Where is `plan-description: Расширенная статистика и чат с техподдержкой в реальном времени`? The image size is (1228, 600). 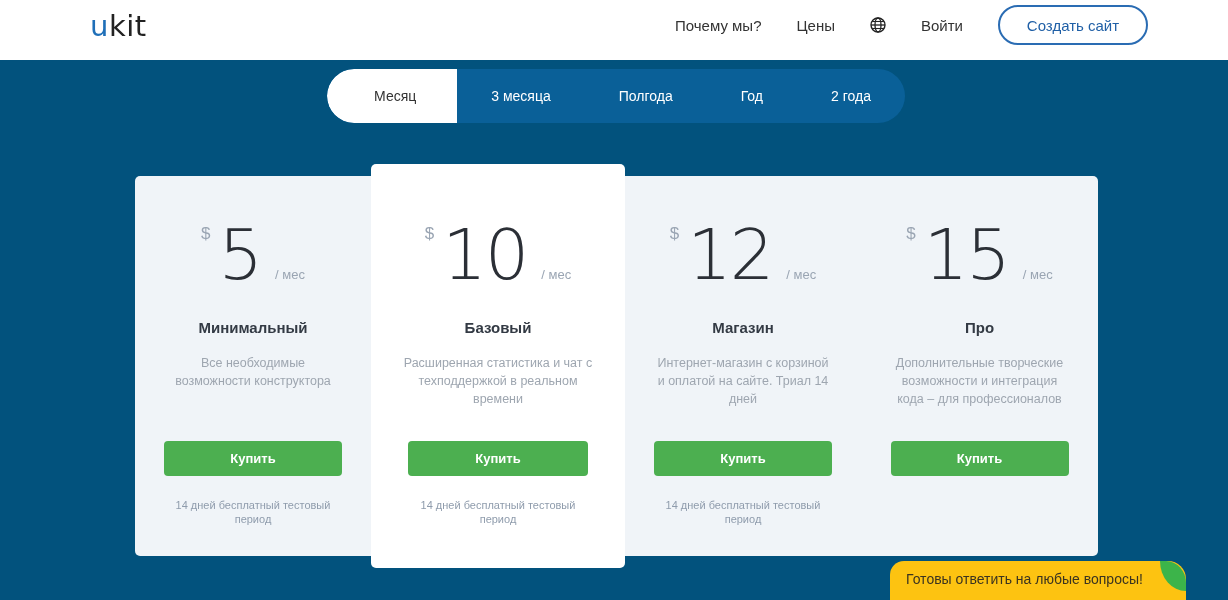
plan-description: Расширенная статистика и чат с техподдержкой в реальном времени is located at coordinates (498, 381).